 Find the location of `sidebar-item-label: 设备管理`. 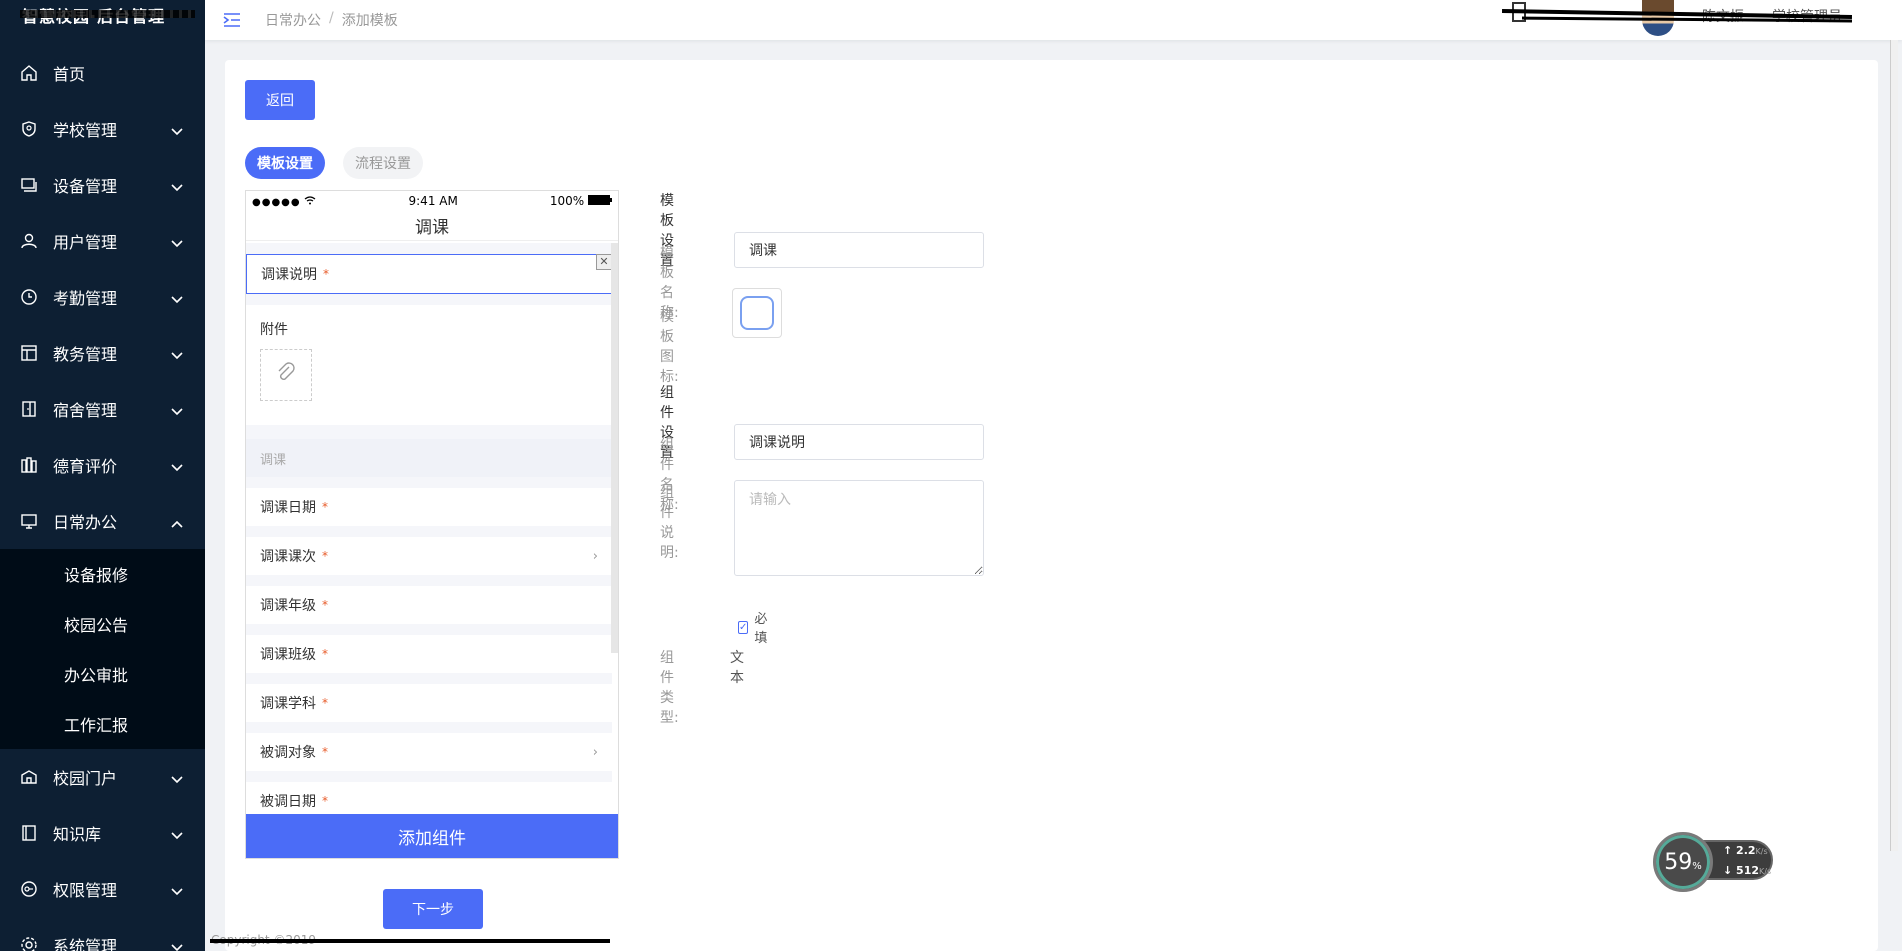

sidebar-item-label: 设备管理 is located at coordinates (85, 186).